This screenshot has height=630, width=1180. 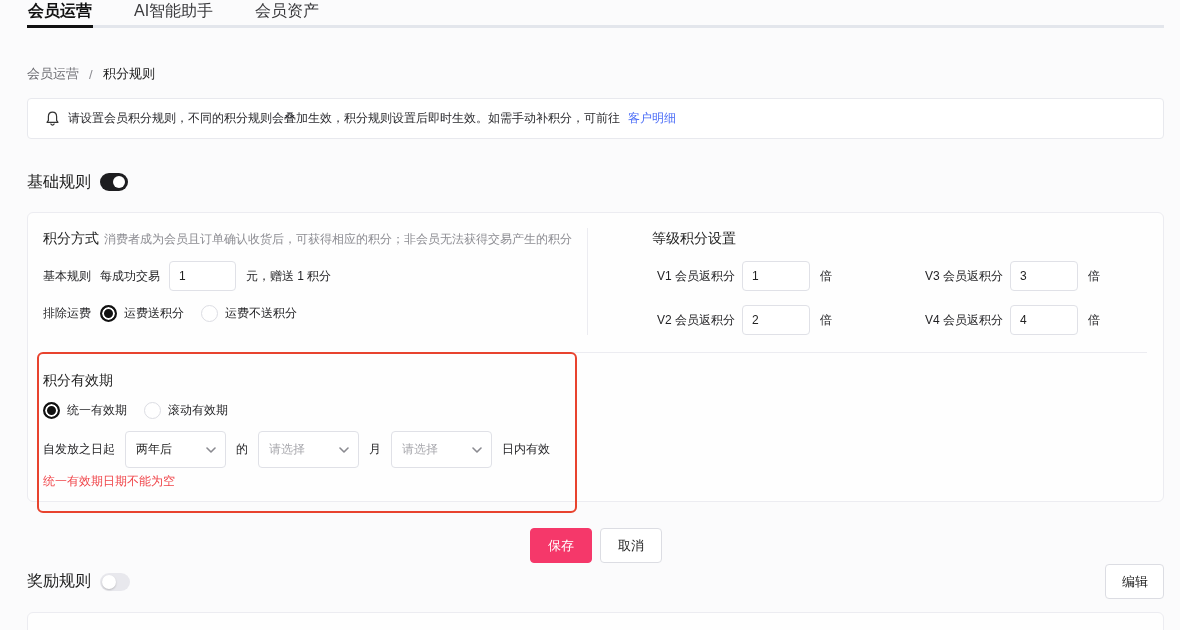 What do you see at coordinates (261, 313) in the screenshot?
I see `radio-label: 运费不送积分` at bounding box center [261, 313].